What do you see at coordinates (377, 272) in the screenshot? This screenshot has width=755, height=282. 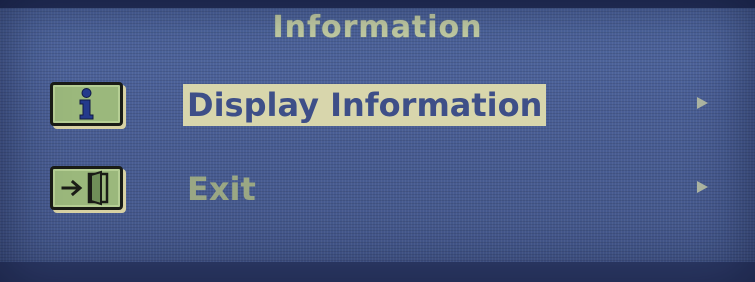 I see `osd-frame-bottom` at bounding box center [377, 272].